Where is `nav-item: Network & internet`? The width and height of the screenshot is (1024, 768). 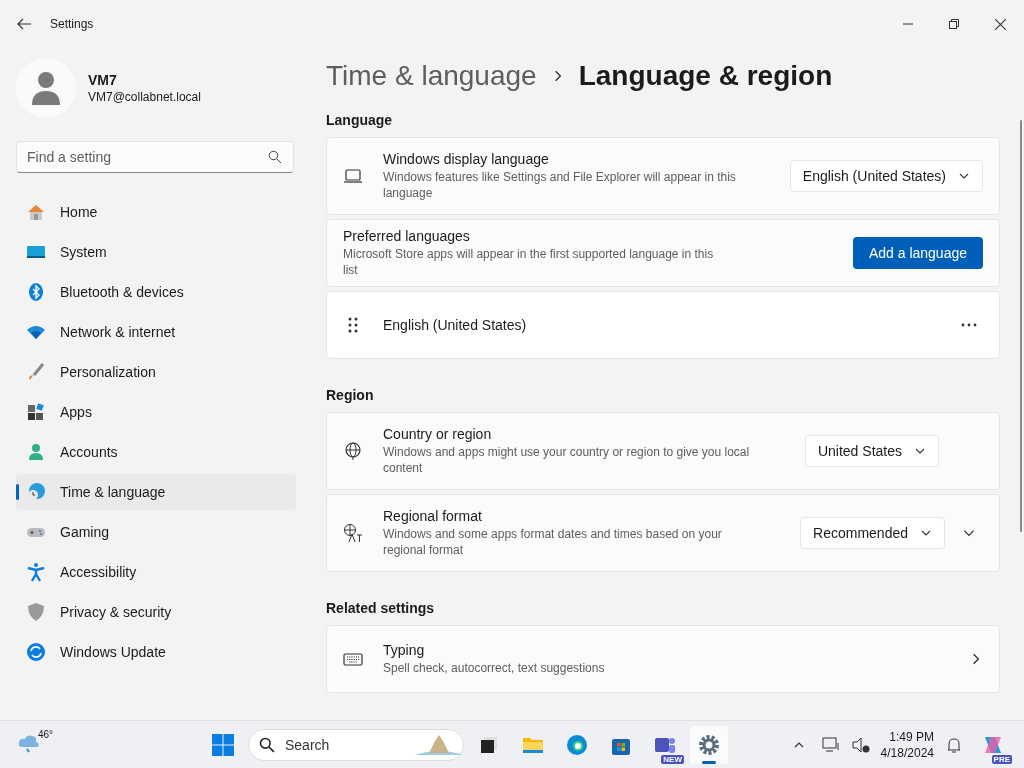 nav-item: Network & internet is located at coordinates (156, 332).